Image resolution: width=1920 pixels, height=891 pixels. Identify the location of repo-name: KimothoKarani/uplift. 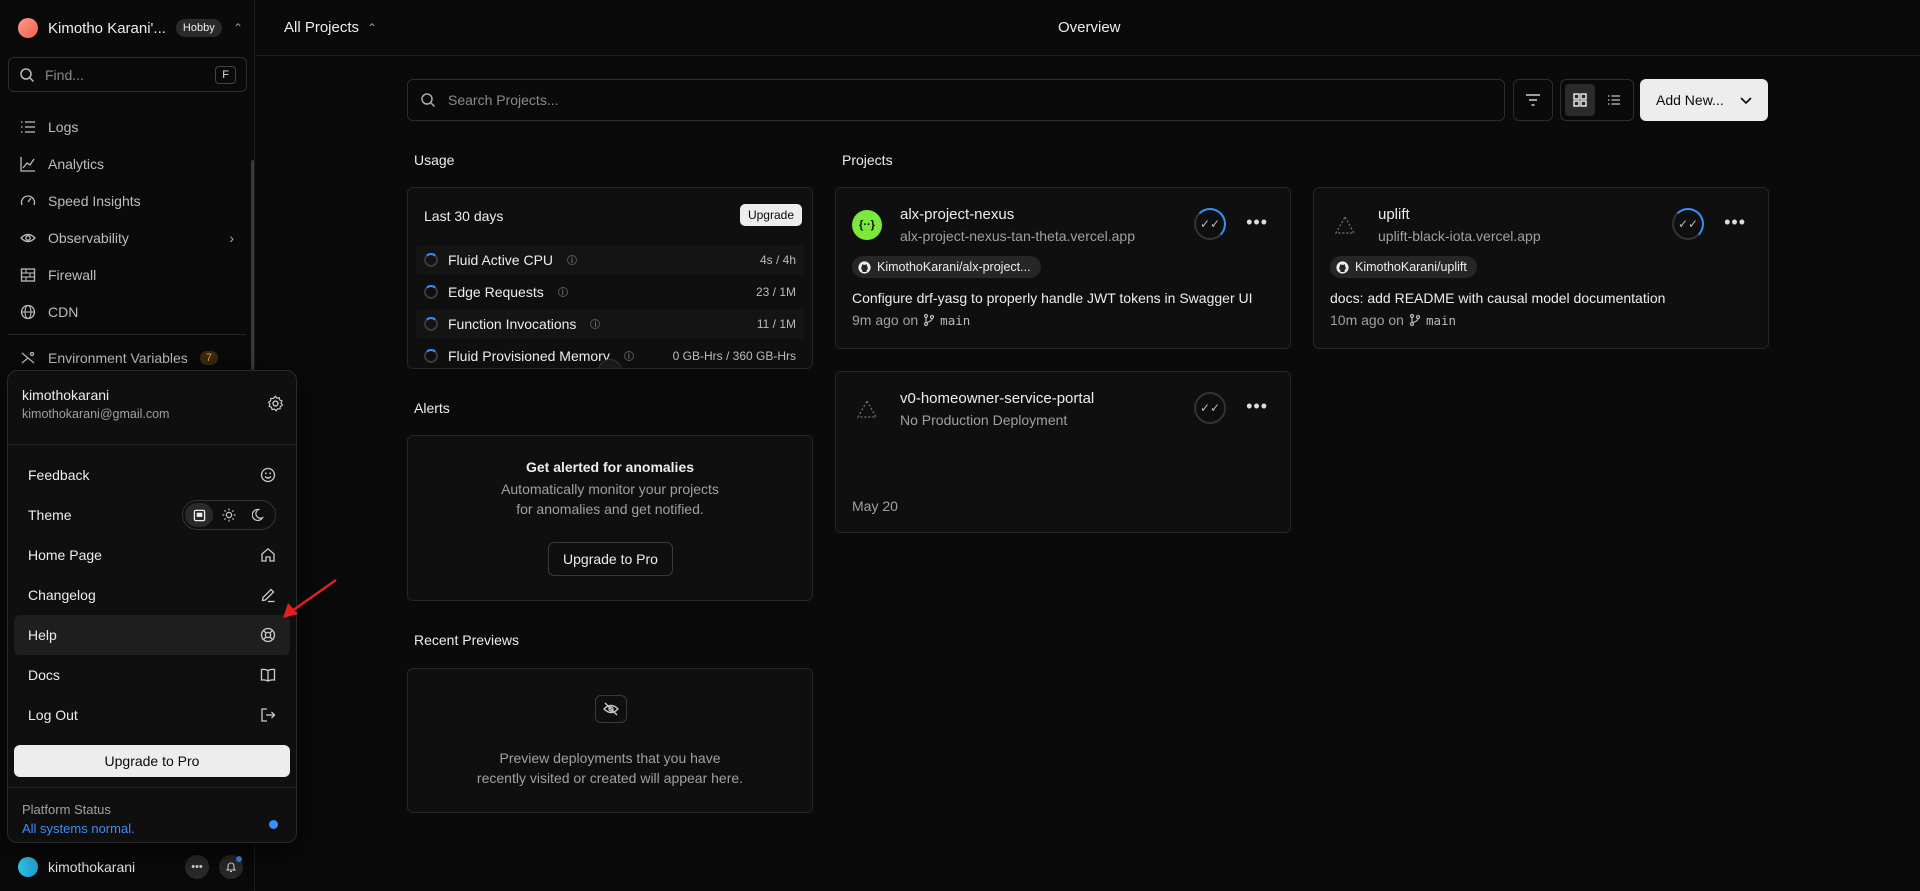
(1411, 267).